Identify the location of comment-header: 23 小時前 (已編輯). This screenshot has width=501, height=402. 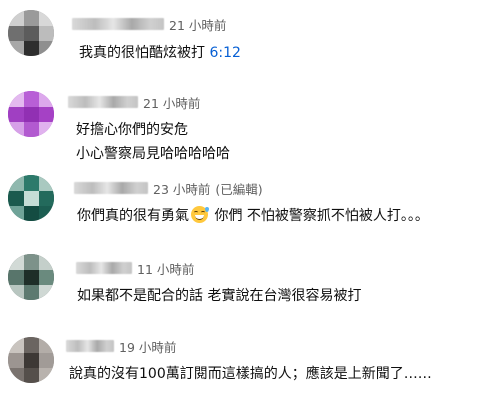
(168, 188).